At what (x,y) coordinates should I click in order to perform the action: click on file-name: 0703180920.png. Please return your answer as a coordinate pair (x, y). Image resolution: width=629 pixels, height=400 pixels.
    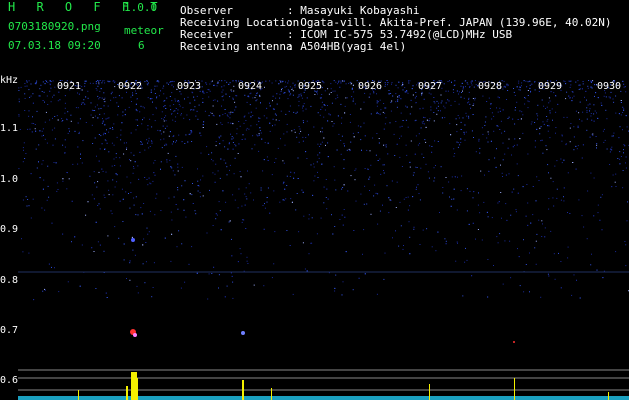
    Looking at the image, I should click on (54, 26).